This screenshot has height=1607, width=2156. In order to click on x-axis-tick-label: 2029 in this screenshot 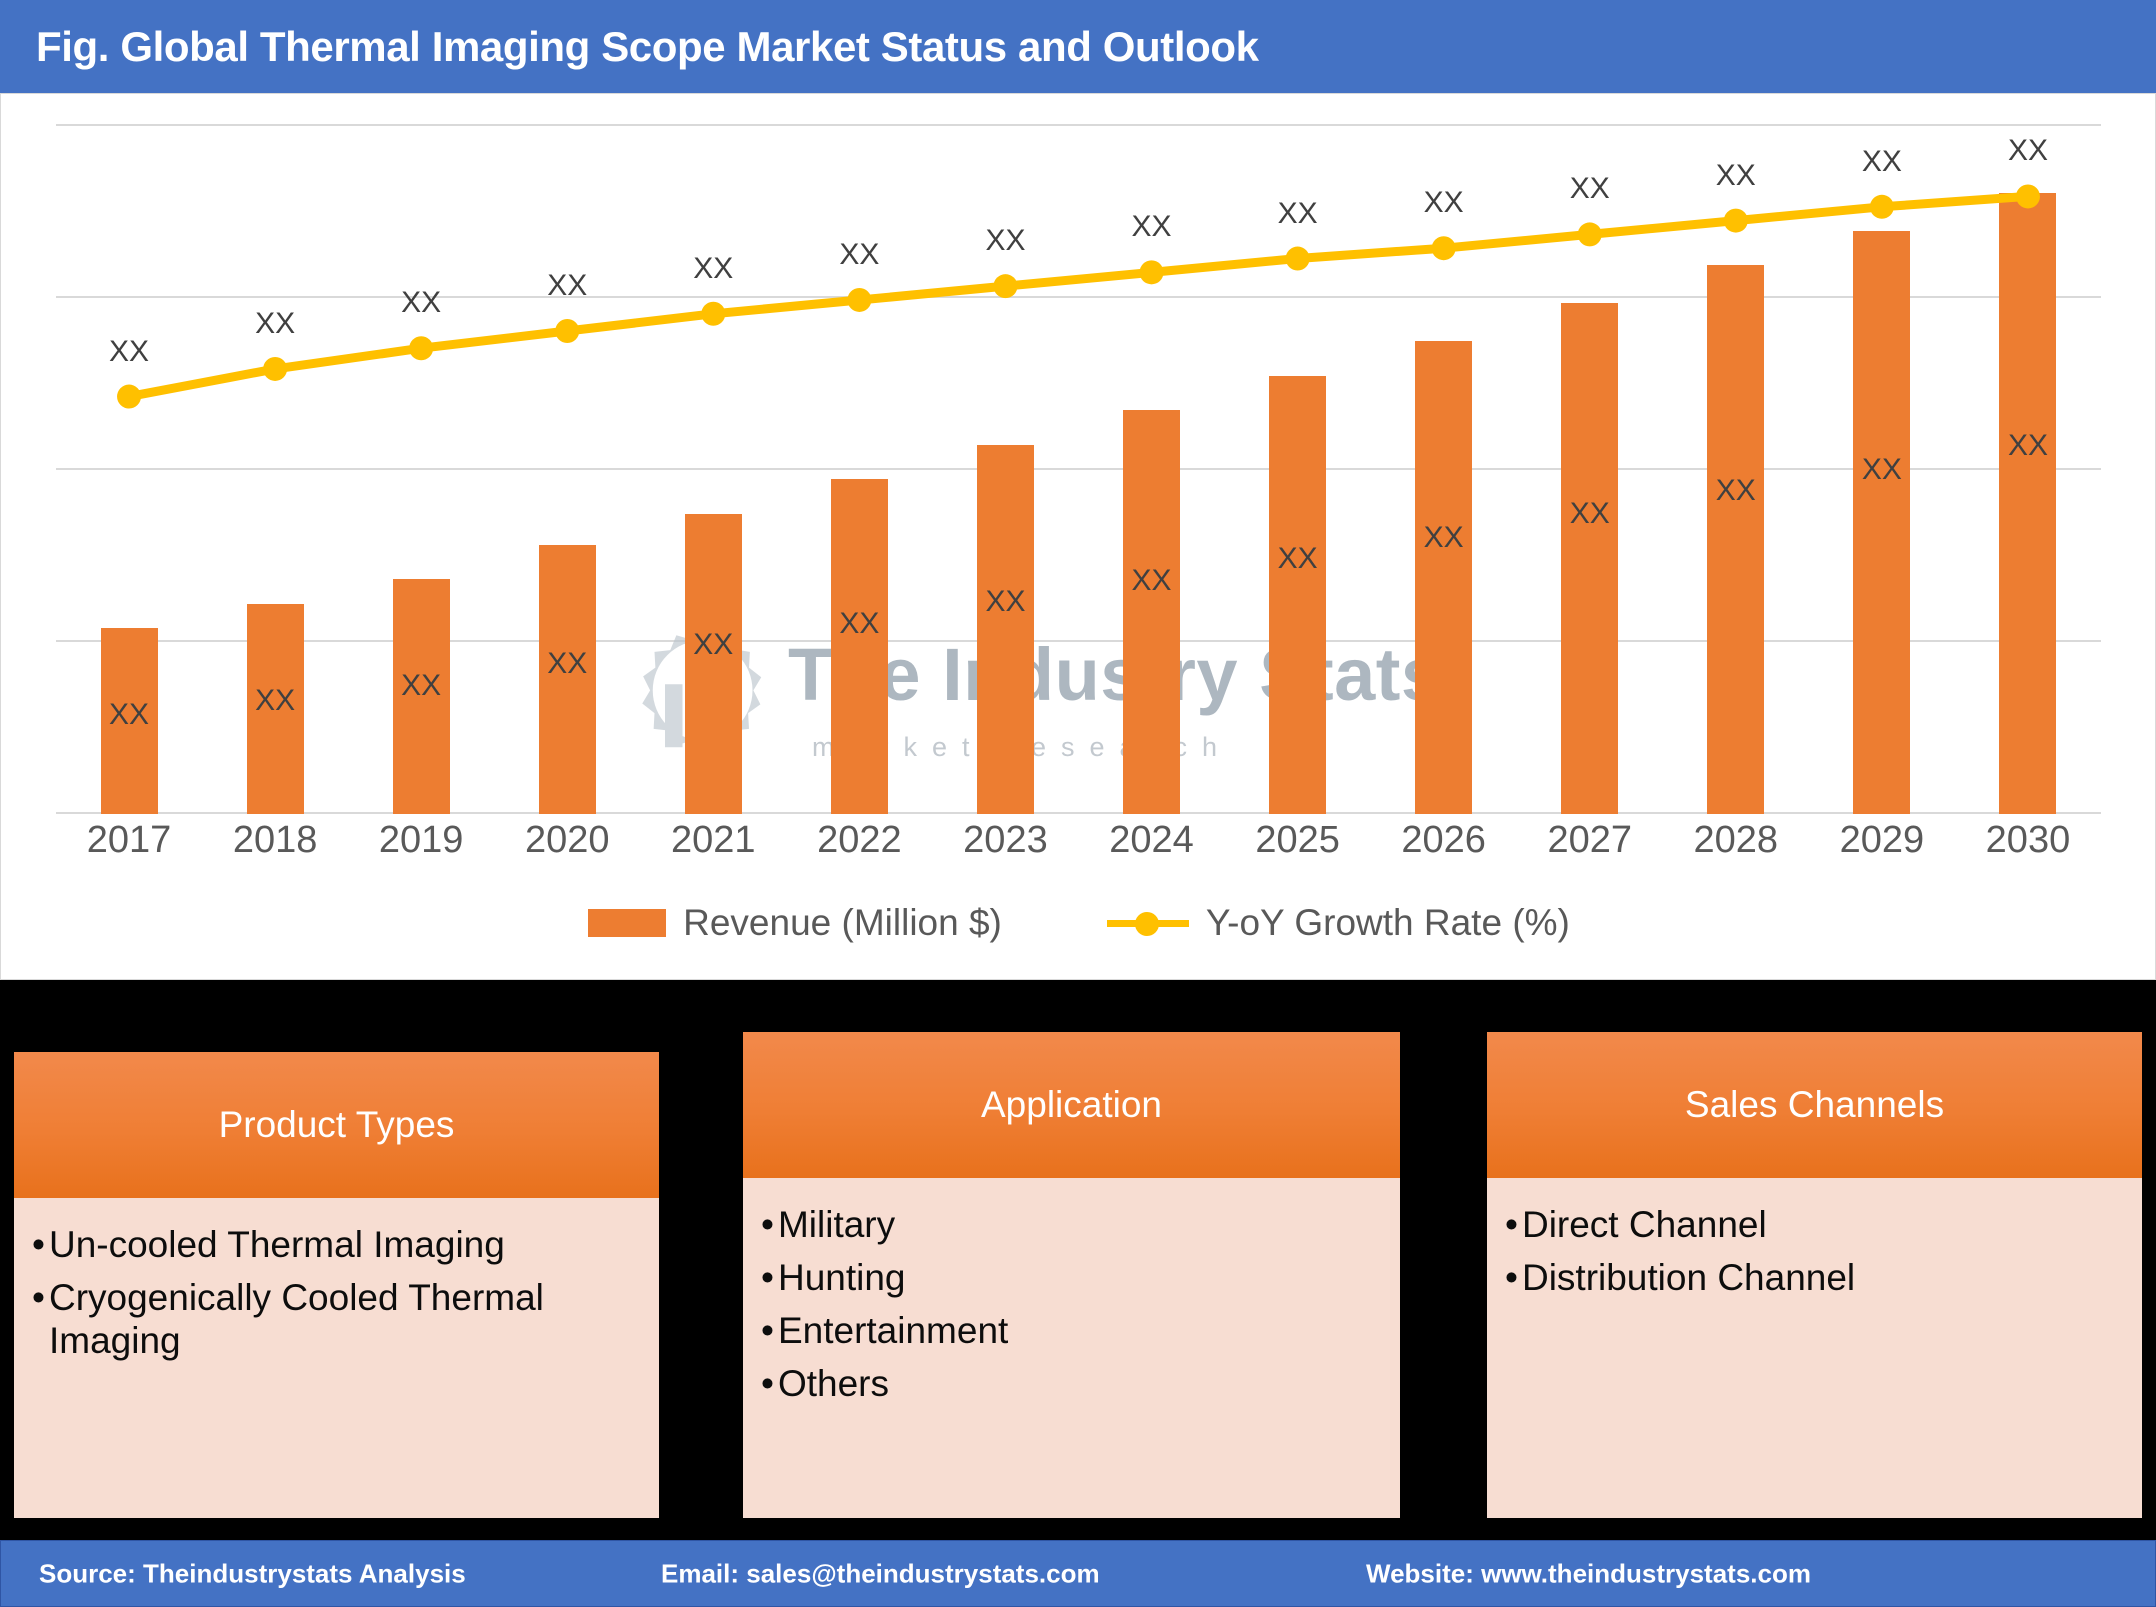, I will do `click(1882, 840)`.